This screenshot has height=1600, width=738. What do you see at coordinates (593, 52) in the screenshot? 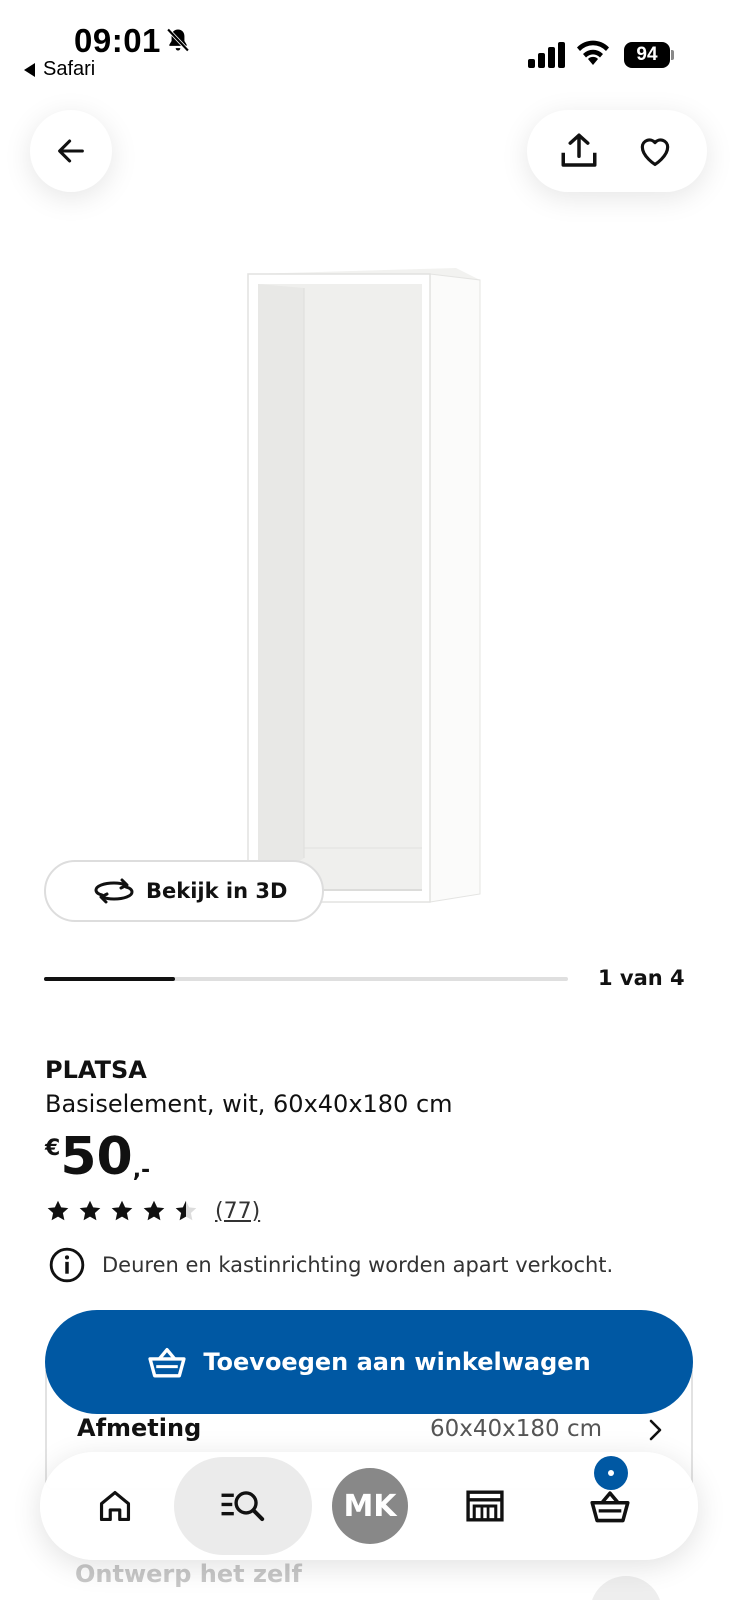
I see `wifi-icon` at bounding box center [593, 52].